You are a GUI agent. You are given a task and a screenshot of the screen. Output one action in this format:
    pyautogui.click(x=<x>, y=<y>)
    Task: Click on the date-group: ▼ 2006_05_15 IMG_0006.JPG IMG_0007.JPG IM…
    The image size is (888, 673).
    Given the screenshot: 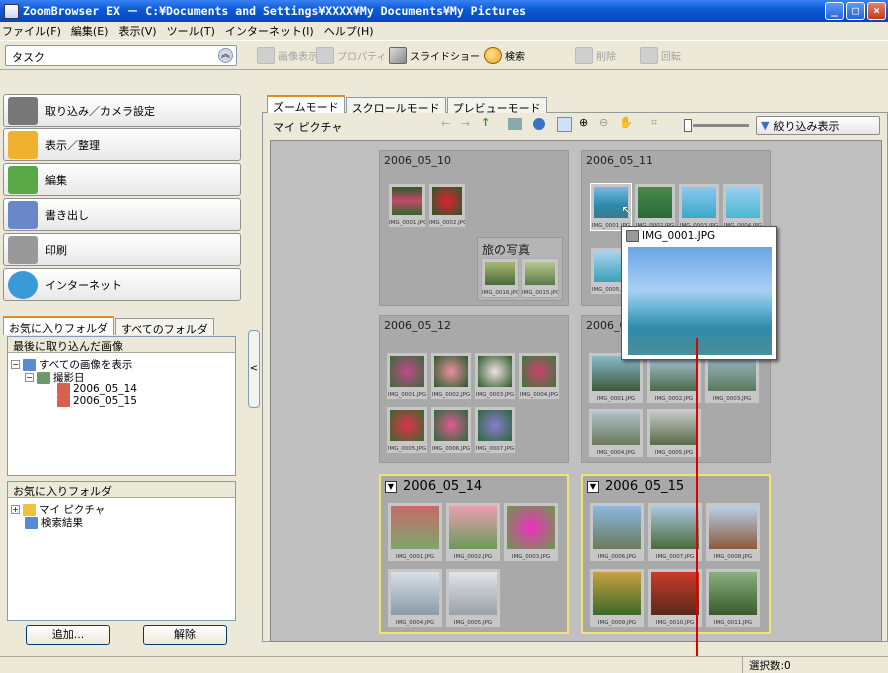 What is the action you would take?
    pyautogui.click(x=676, y=554)
    